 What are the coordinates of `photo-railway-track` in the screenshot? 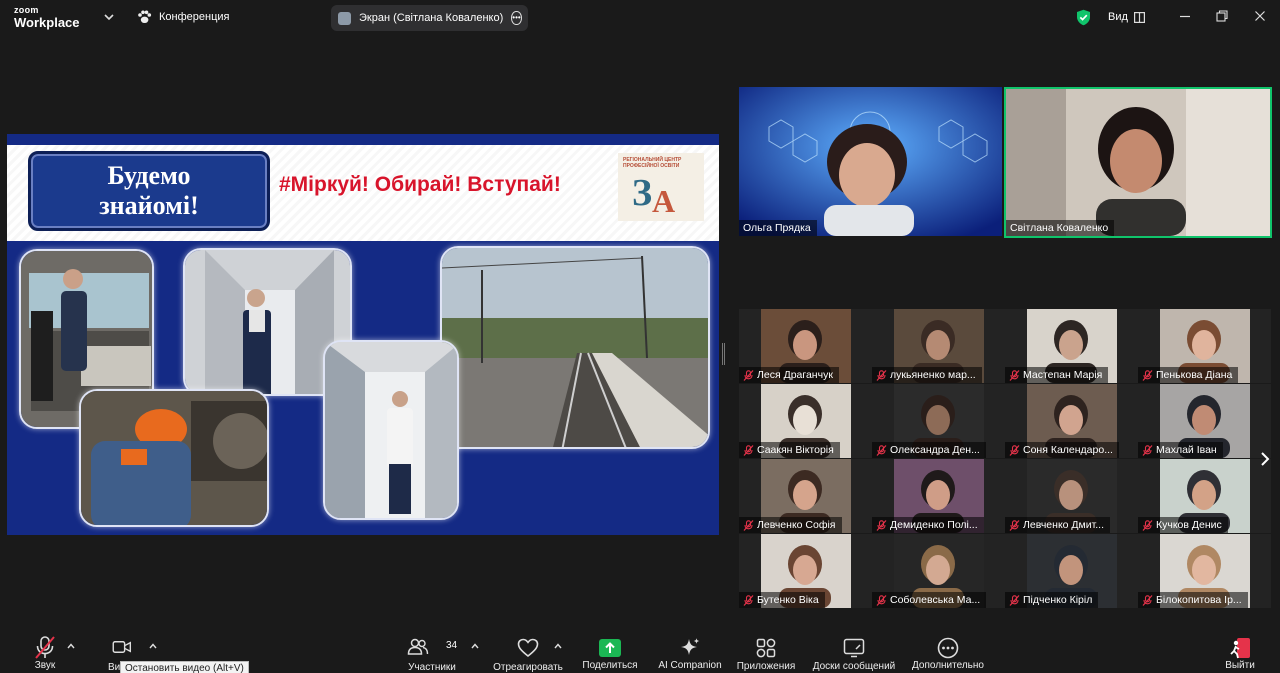 It's located at (575, 347).